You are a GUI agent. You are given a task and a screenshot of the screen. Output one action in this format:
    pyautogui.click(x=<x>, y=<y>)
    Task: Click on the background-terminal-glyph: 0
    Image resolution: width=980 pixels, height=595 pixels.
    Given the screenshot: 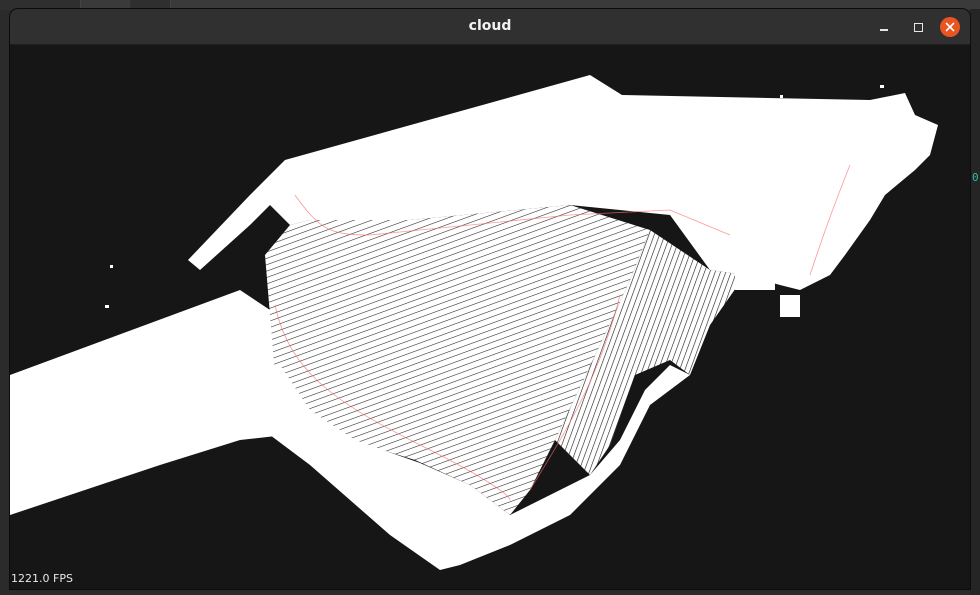 What is the action you would take?
    pyautogui.click(x=975, y=177)
    